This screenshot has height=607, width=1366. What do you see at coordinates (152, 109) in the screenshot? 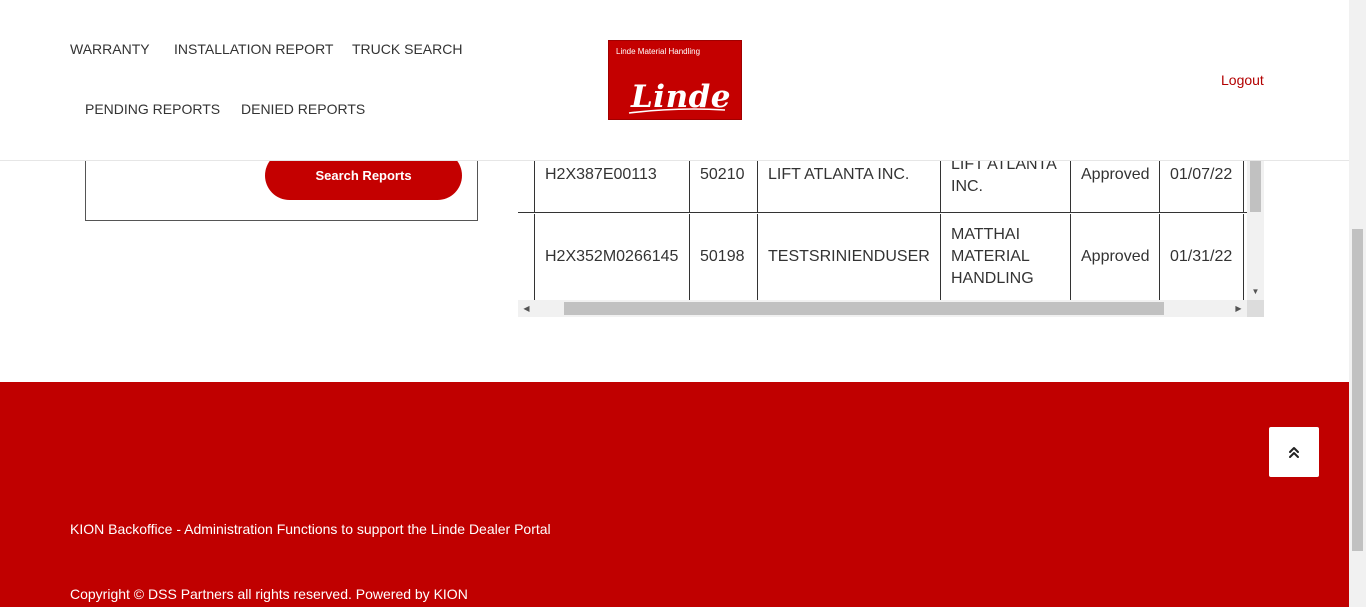
I see `nav-pending-reports: PENDING REPORTS` at bounding box center [152, 109].